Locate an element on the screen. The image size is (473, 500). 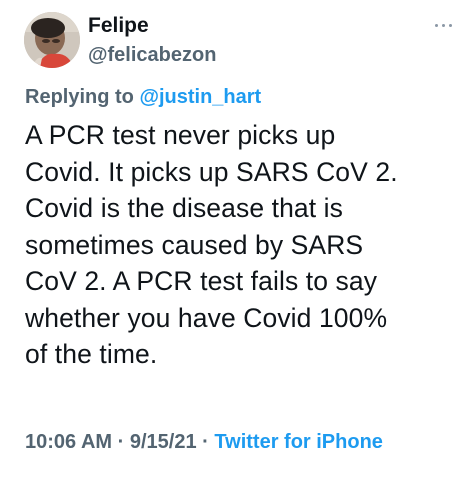
reply-context: Replying to @justin_hart is located at coordinates (143, 97).